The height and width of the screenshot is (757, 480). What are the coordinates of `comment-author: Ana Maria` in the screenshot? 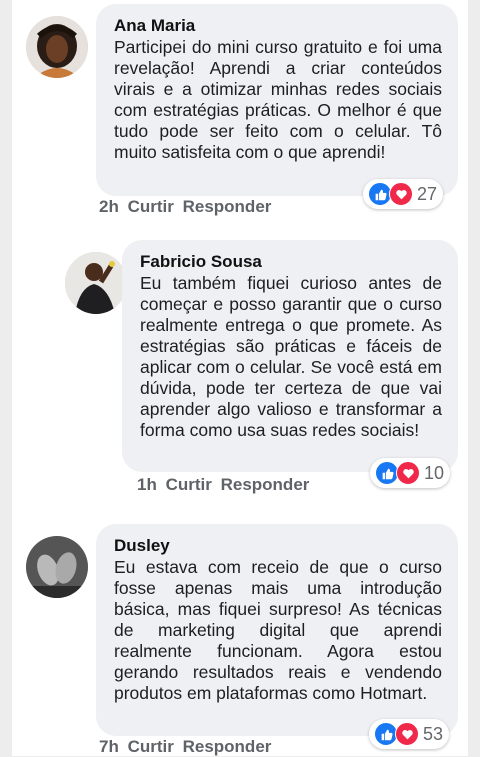 It's located at (278, 26).